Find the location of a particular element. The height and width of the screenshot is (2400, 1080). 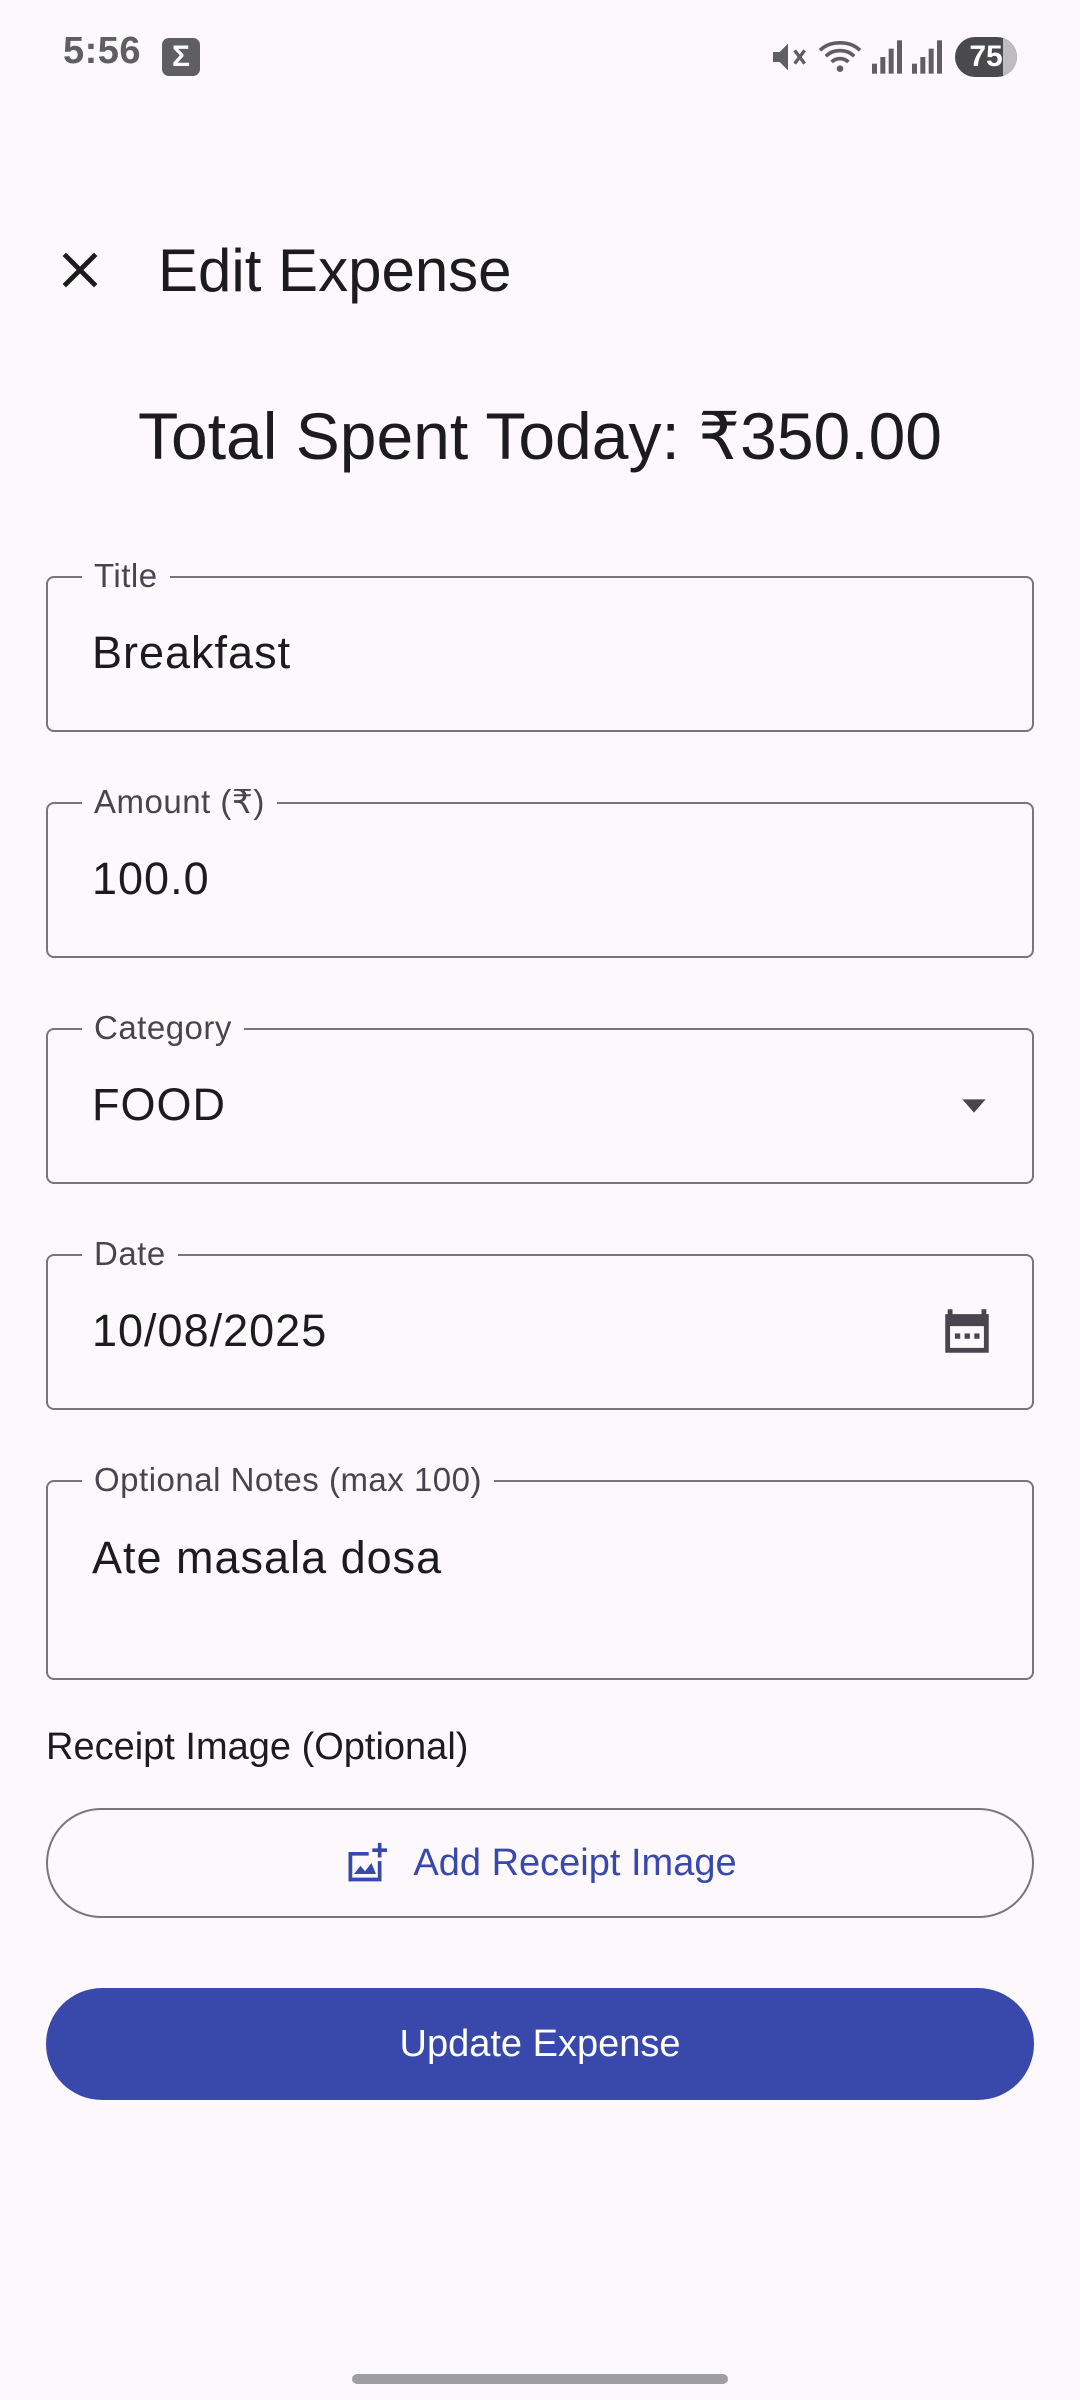

battery-indicator: 75 is located at coordinates (986, 57).